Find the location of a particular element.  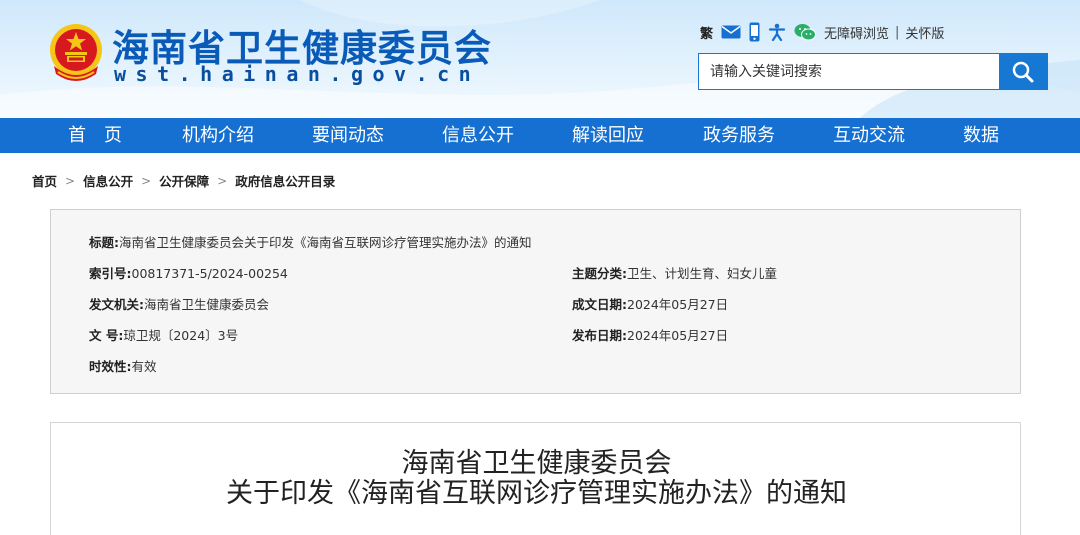

meta-published-date: 发布日期:2024年05月27日 is located at coordinates (650, 334).